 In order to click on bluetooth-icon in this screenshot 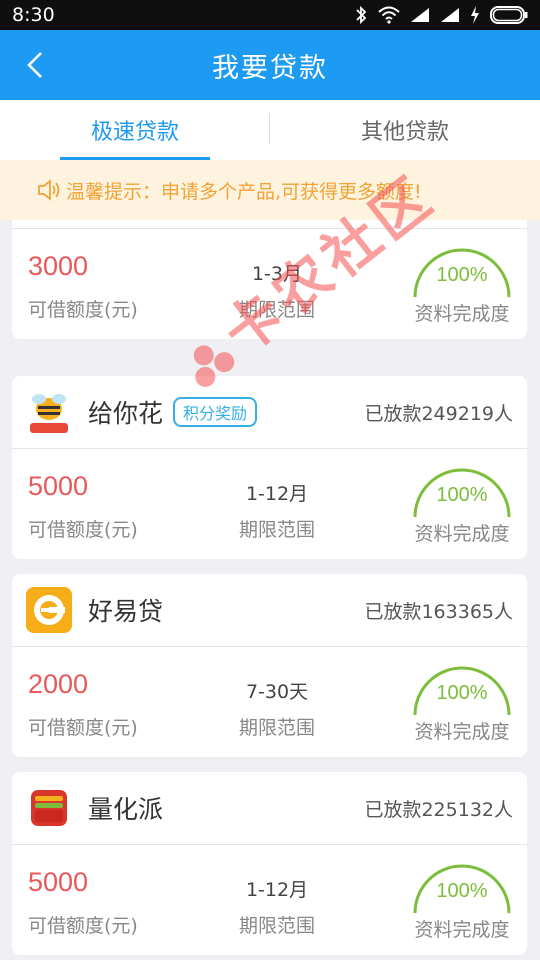, I will do `click(361, 15)`.